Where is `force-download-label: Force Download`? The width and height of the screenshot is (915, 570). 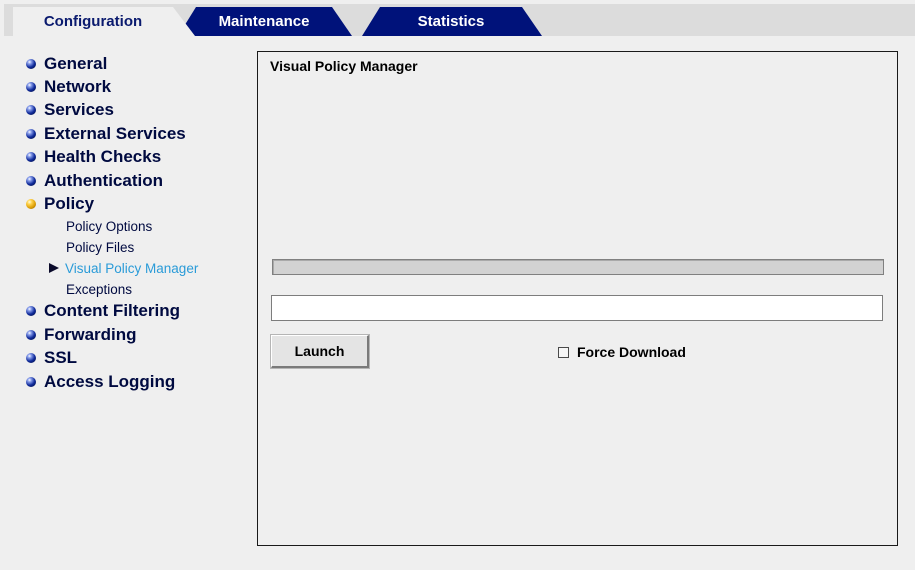
force-download-label: Force Download is located at coordinates (631, 352).